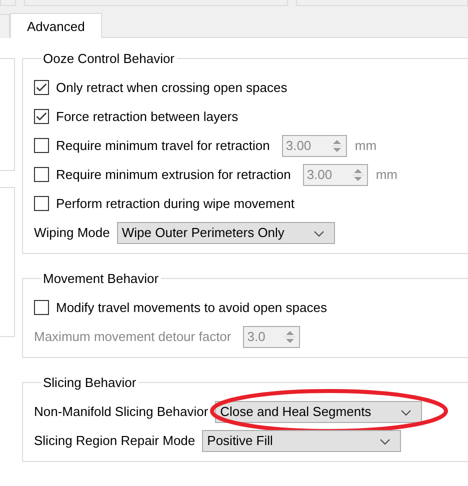 Image resolution: width=468 pixels, height=486 pixels. Describe the element at coordinates (72, 232) in the screenshot. I see `field-label: Wiping Mode` at that location.